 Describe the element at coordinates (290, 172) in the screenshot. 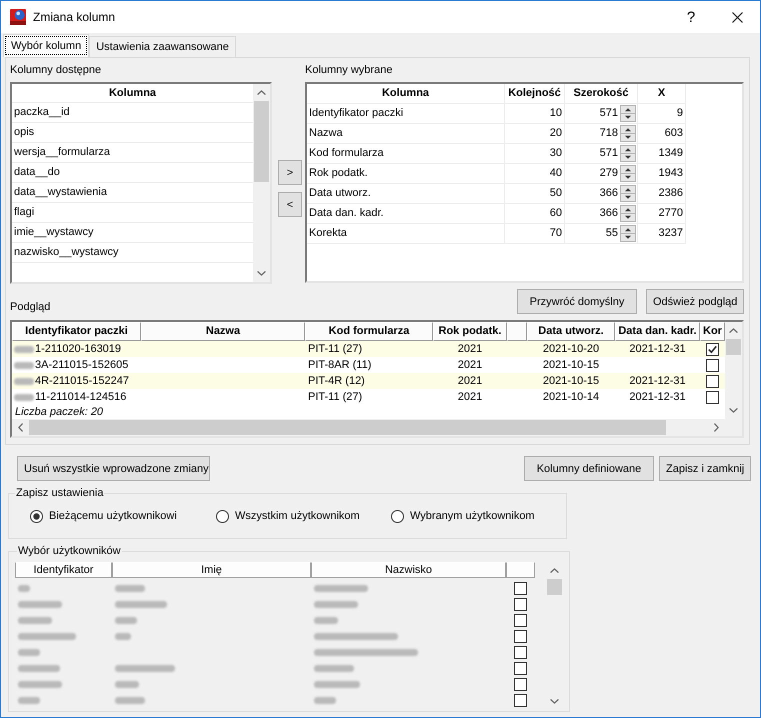

I see `add-button: >` at that location.